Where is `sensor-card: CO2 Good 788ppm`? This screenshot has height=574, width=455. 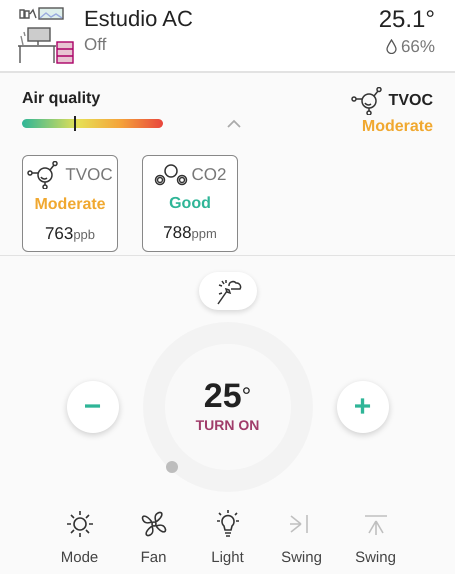
sensor-card: CO2 Good 788ppm is located at coordinates (190, 203).